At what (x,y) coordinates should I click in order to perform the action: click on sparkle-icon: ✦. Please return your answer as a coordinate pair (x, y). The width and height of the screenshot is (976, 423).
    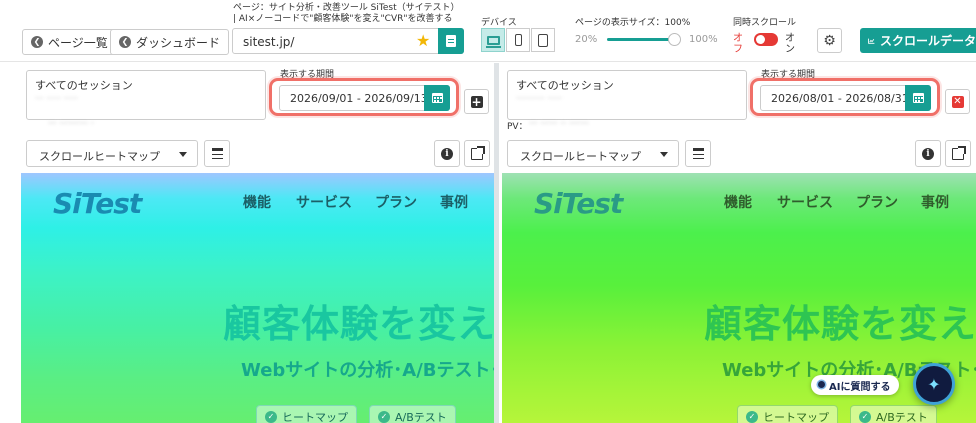
    Looking at the image, I should click on (934, 384).